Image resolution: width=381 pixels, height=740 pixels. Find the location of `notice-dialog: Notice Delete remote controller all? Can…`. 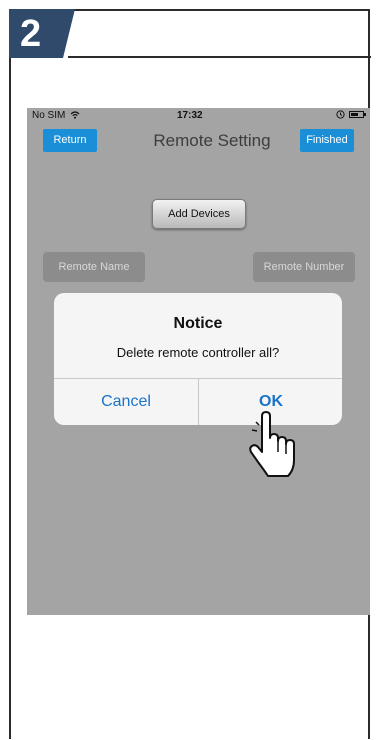

notice-dialog: Notice Delete remote controller all? Can… is located at coordinates (198, 359).